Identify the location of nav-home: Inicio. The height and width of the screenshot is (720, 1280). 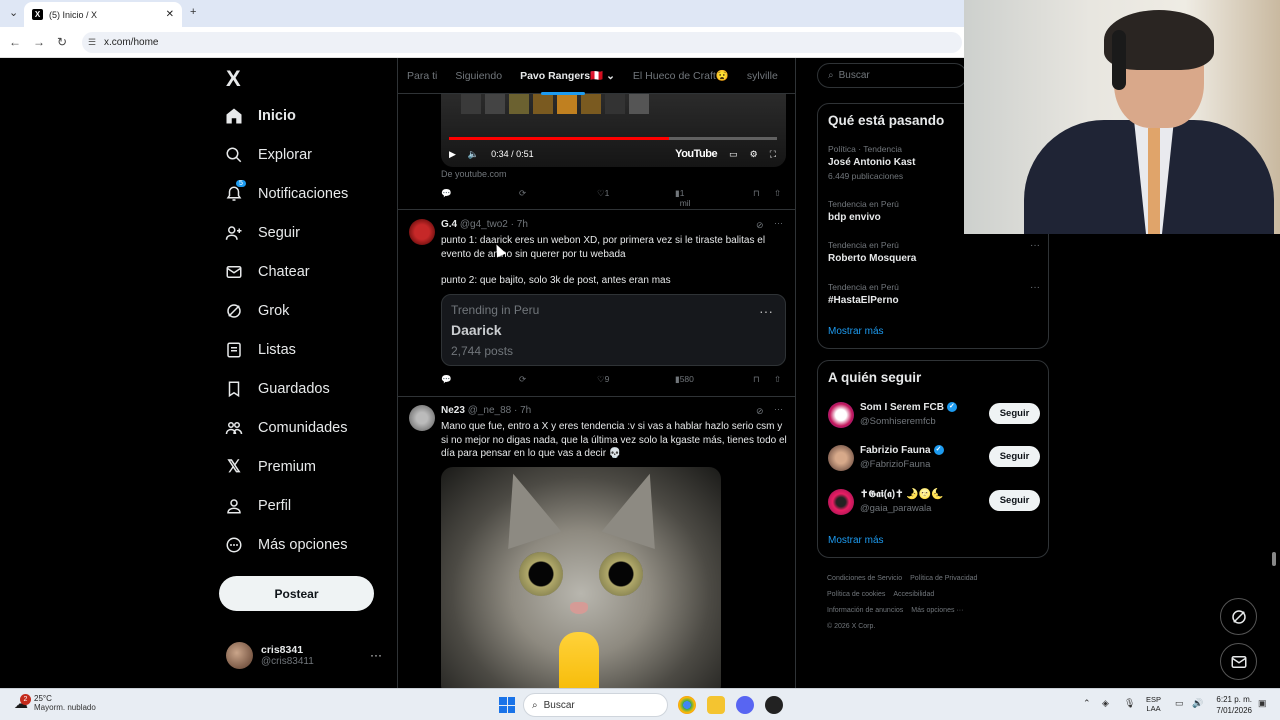
(260, 116).